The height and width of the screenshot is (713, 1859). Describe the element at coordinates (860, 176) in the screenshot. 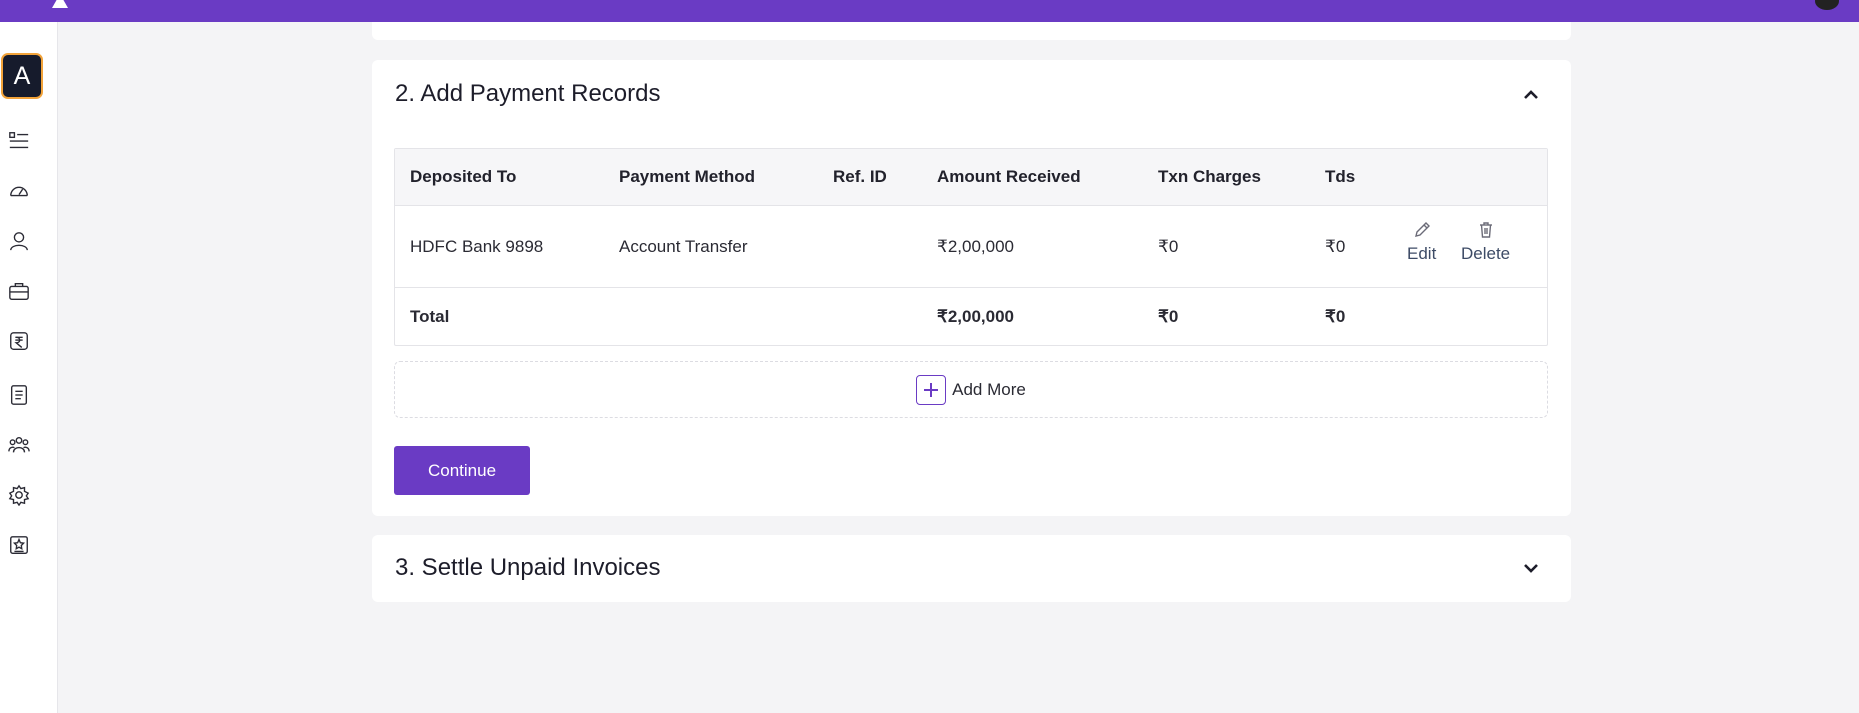

I see `header-ref-id: Ref. ID` at that location.